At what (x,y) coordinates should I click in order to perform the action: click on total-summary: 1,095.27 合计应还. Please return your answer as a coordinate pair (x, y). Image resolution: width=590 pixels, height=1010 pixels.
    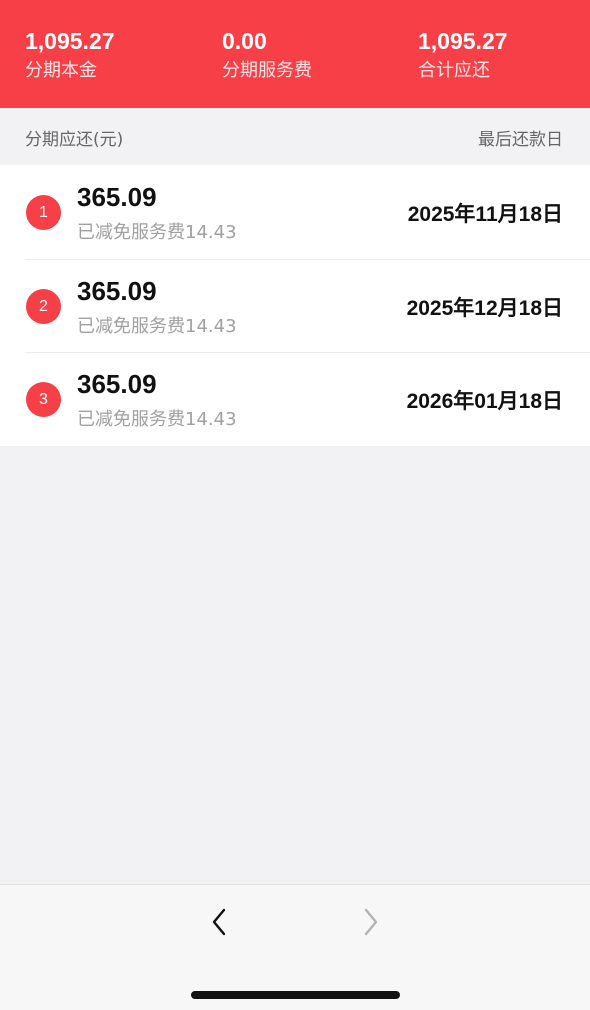
    Looking at the image, I should click on (463, 55).